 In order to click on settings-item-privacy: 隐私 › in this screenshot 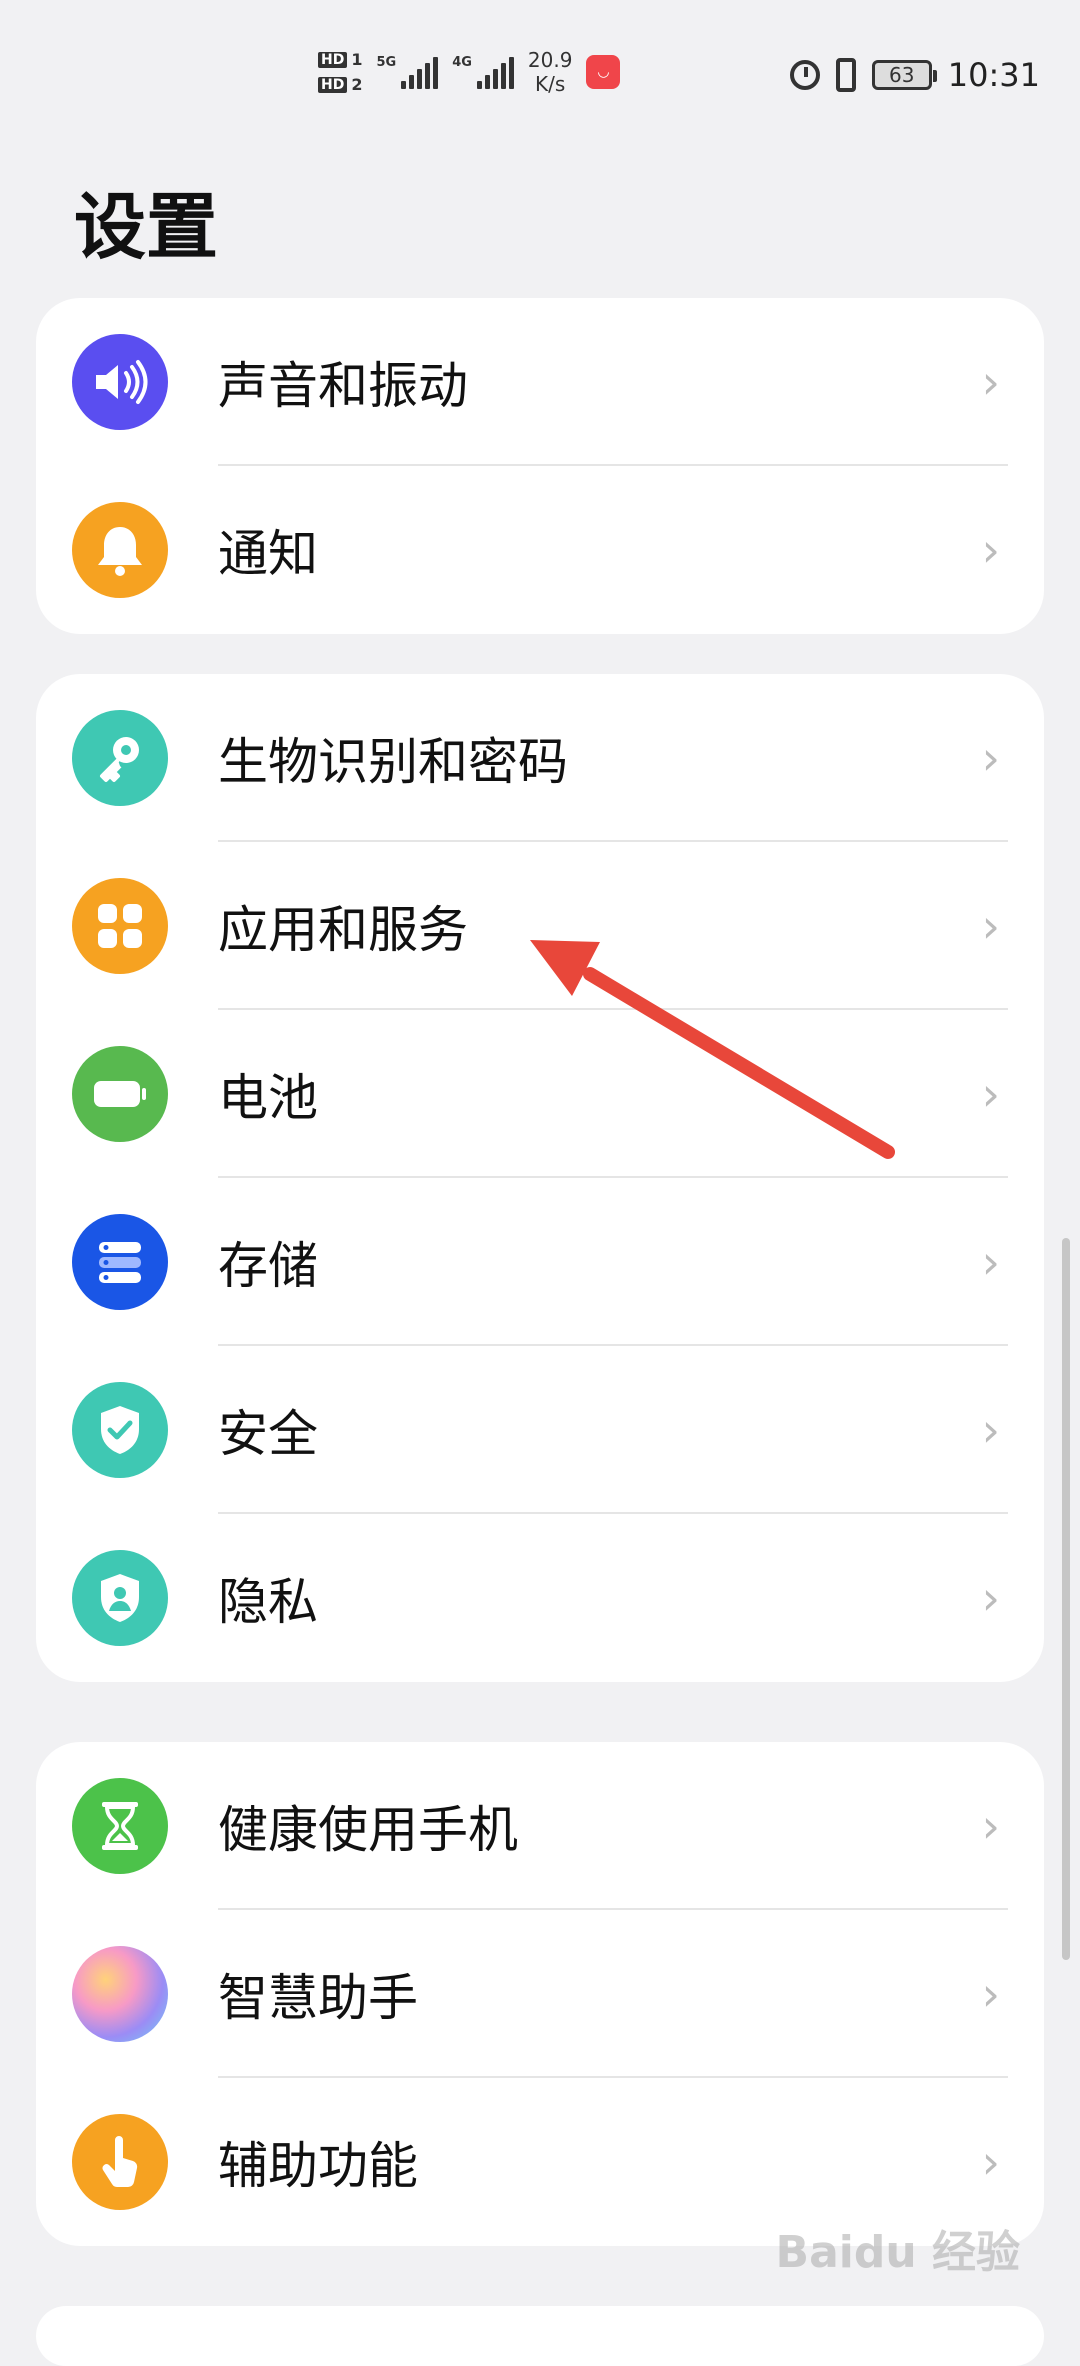, I will do `click(540, 1598)`.